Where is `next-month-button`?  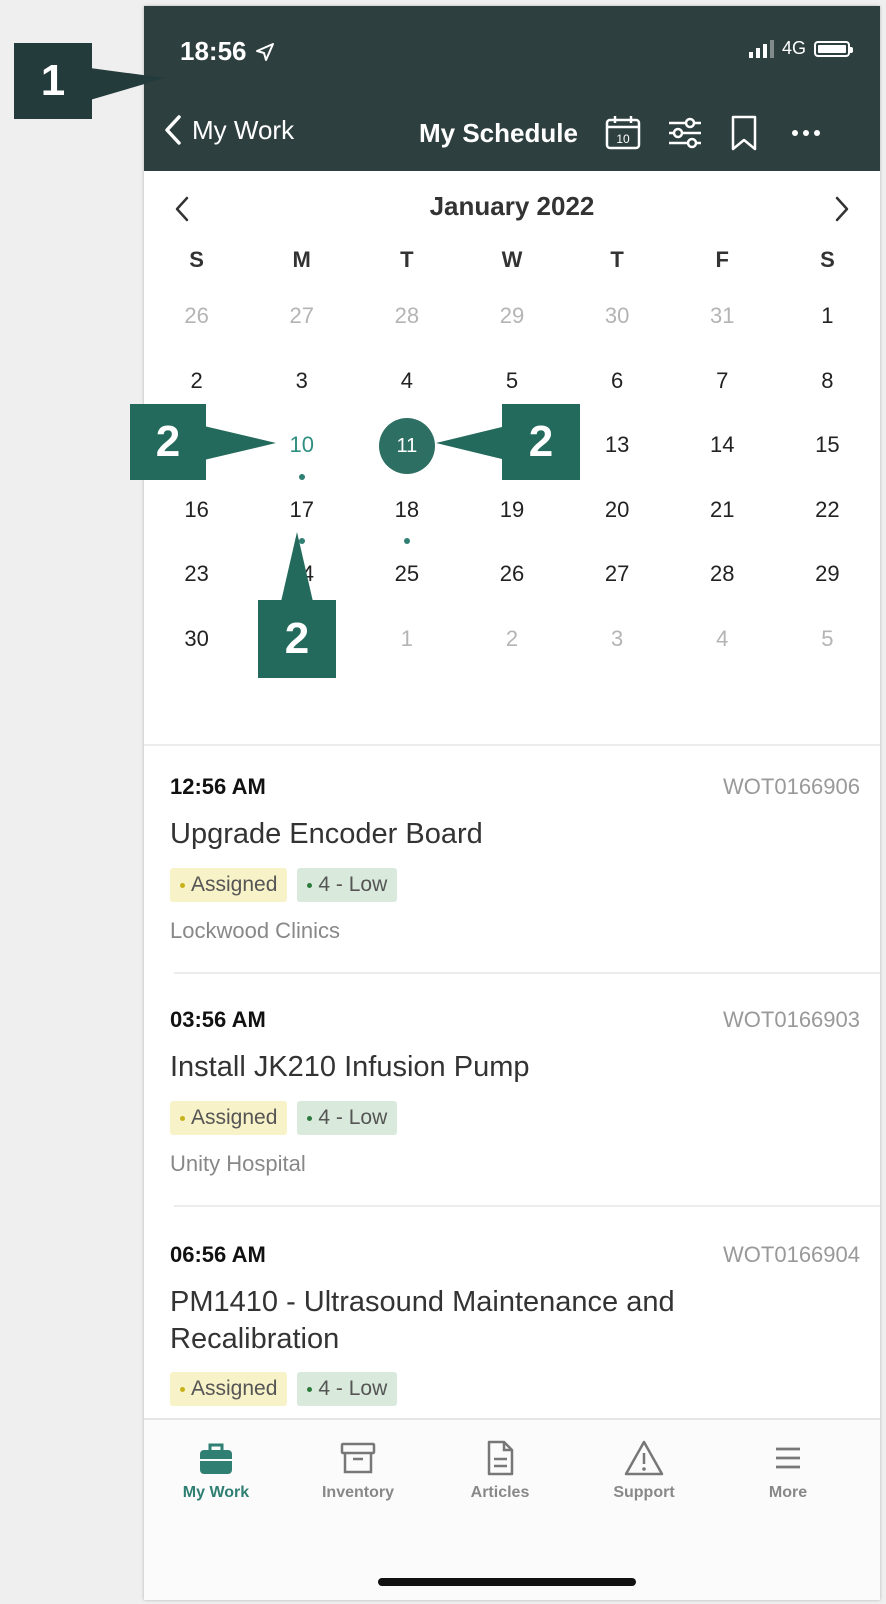
next-month-button is located at coordinates (842, 211).